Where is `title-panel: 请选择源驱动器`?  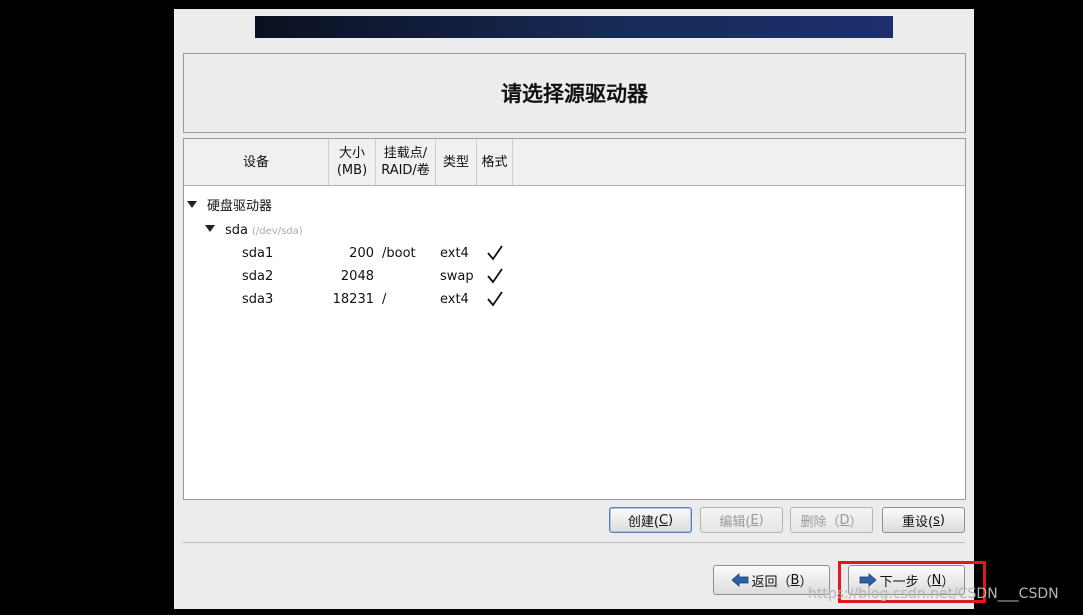
title-panel: 请选择源驱动器 is located at coordinates (574, 93).